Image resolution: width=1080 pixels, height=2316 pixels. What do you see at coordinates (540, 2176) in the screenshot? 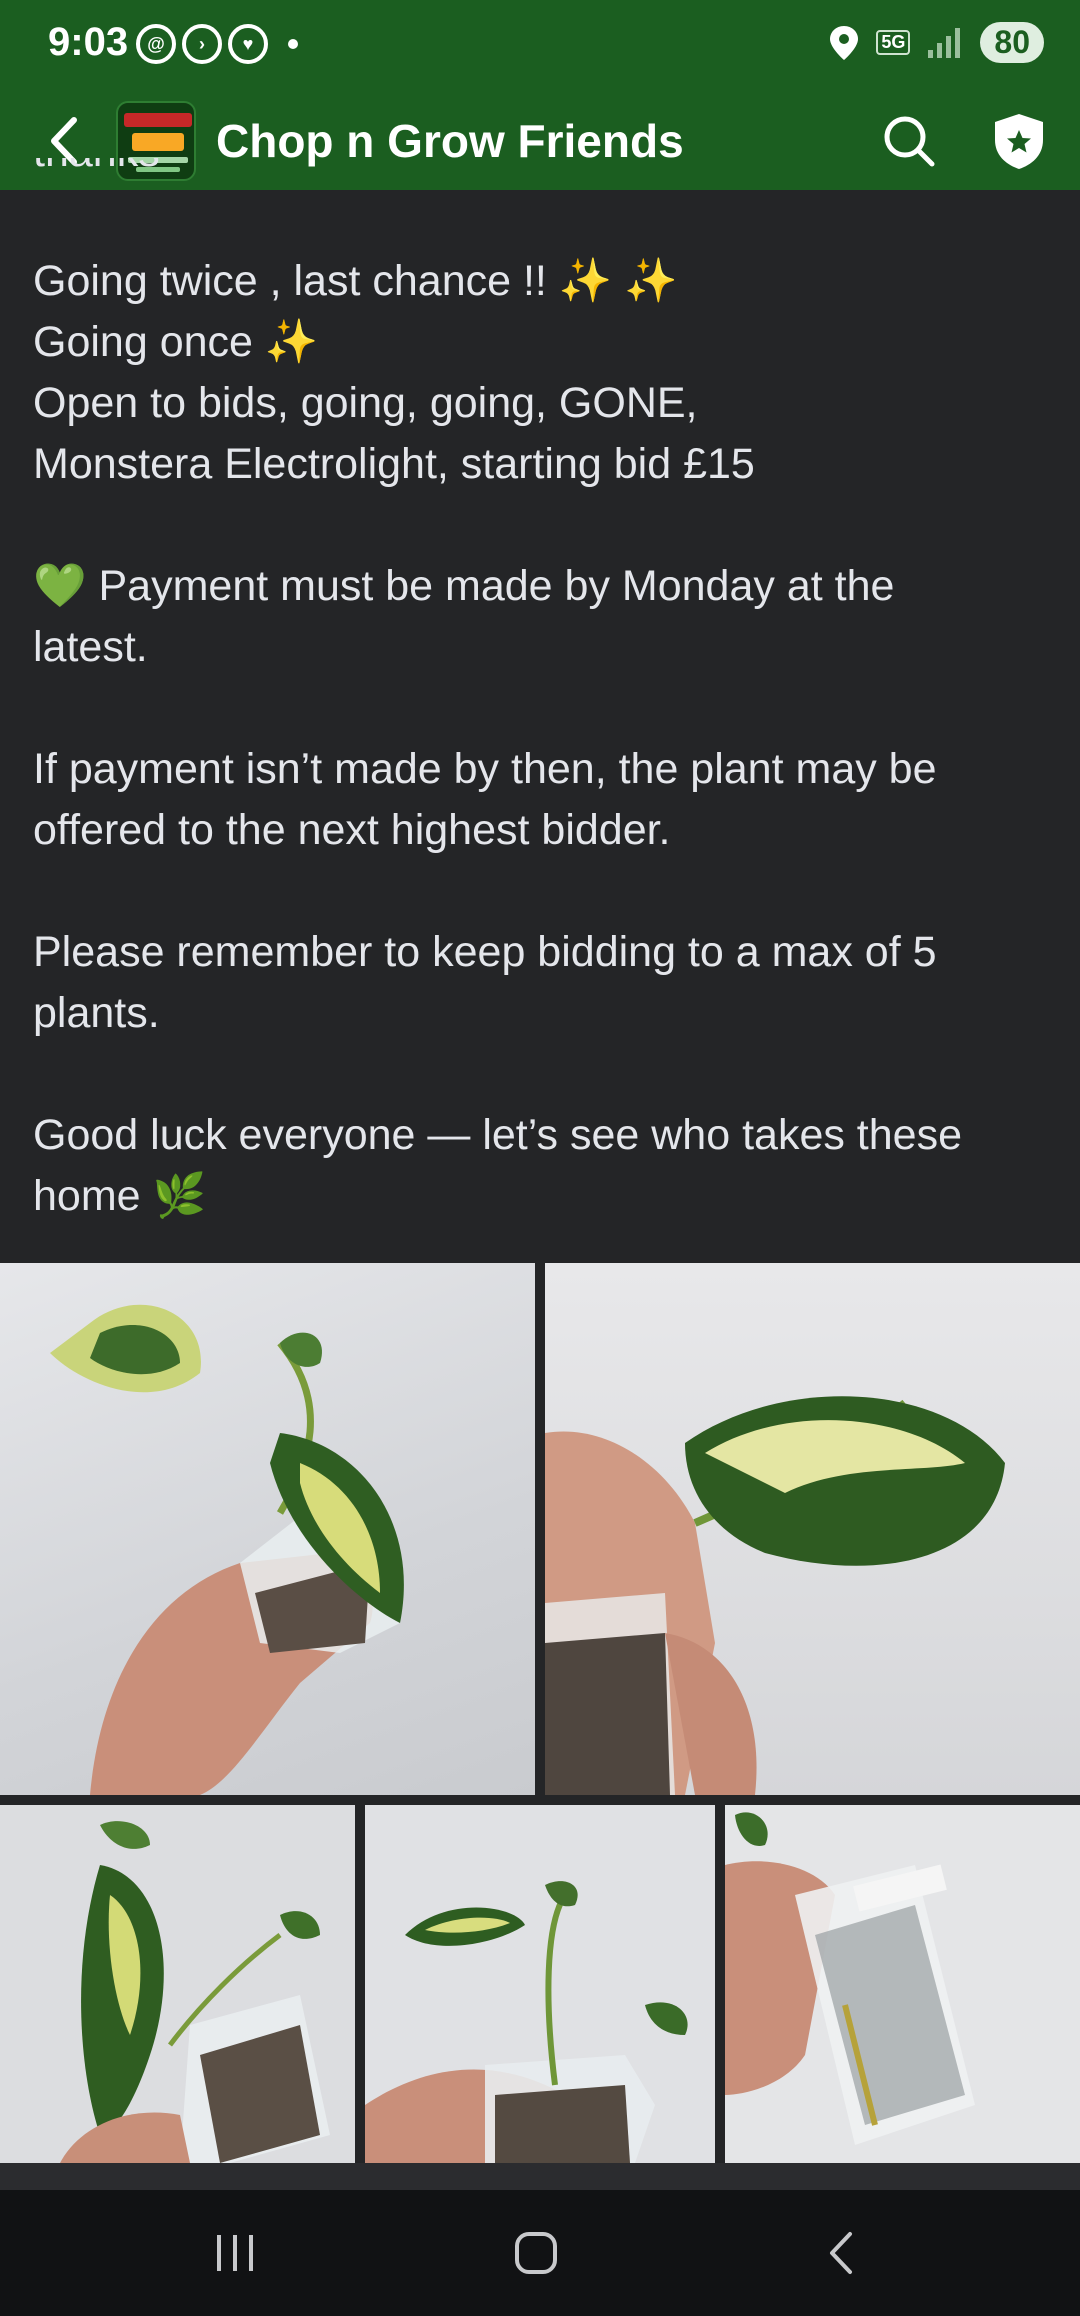
I see `divider` at bounding box center [540, 2176].